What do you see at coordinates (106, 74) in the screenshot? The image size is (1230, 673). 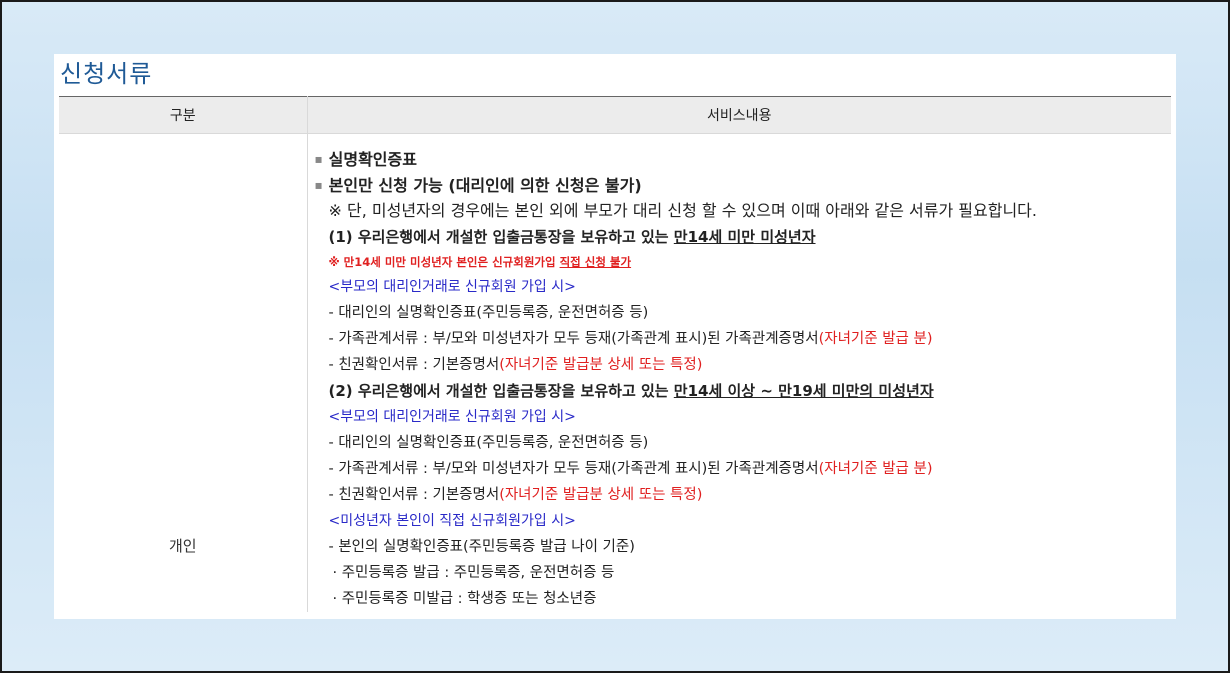 I see `page-title: 신청서류` at bounding box center [106, 74].